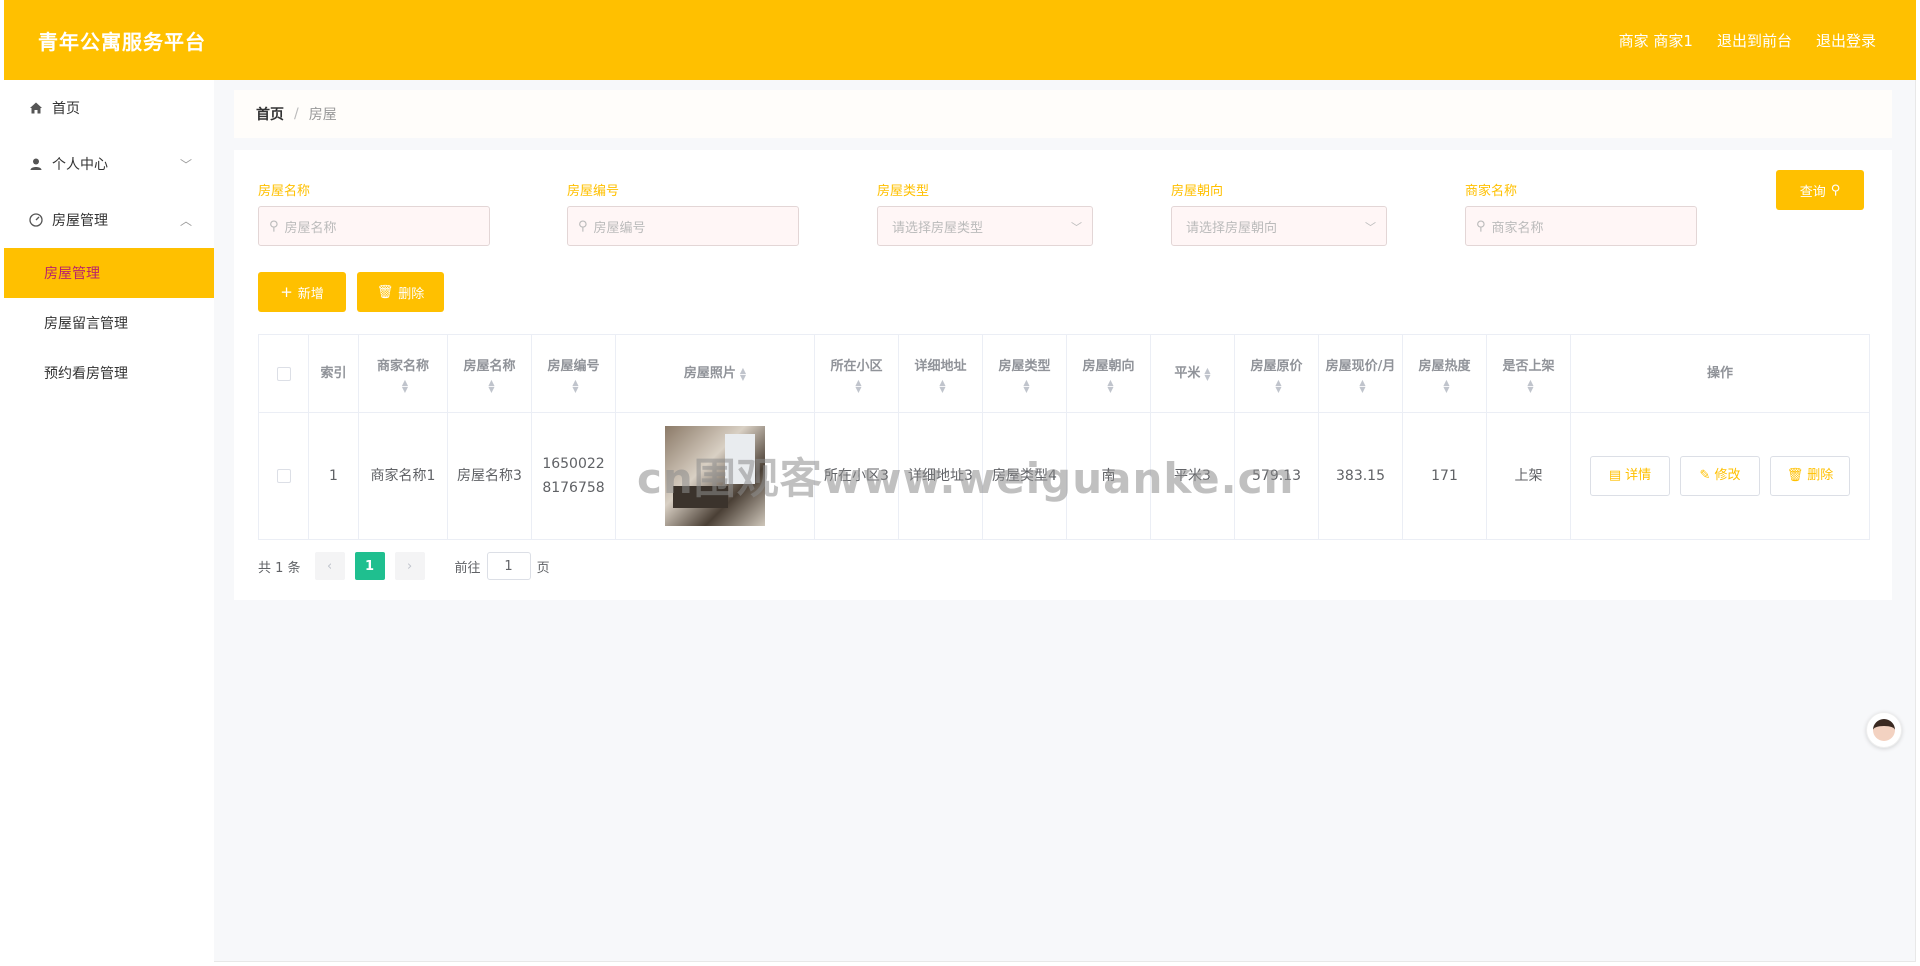 The height and width of the screenshot is (966, 1920). Describe the element at coordinates (1109, 373) in the screenshot. I see `column-header: 房屋朝向 ▲ ▼` at that location.